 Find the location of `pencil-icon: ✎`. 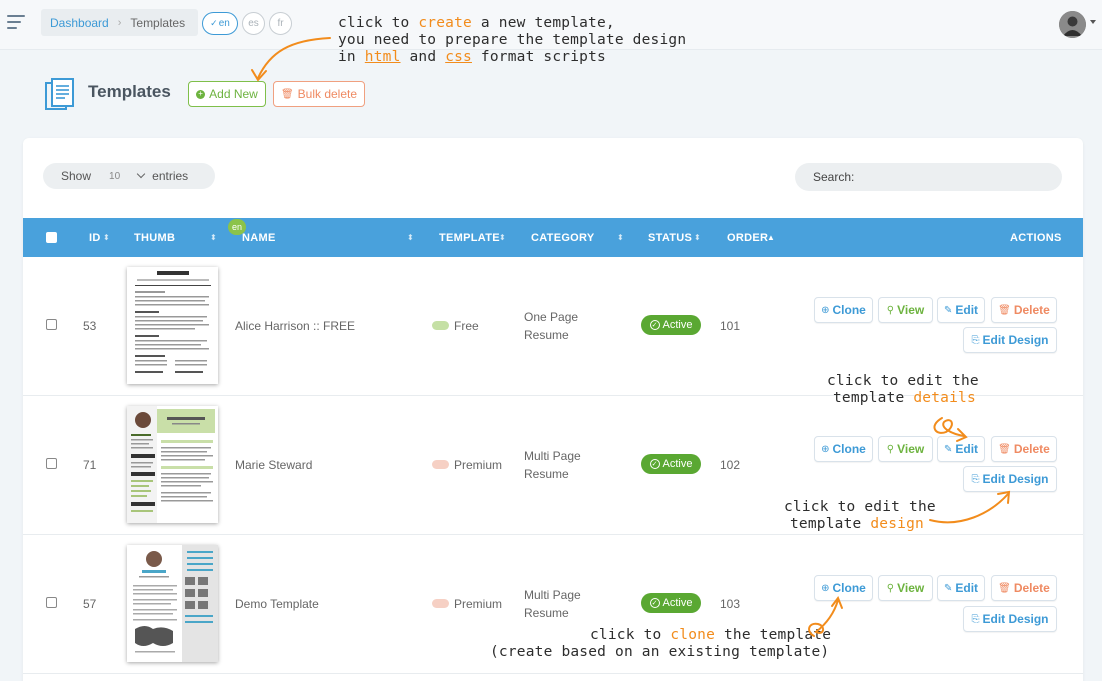

pencil-icon: ✎ is located at coordinates (948, 310).